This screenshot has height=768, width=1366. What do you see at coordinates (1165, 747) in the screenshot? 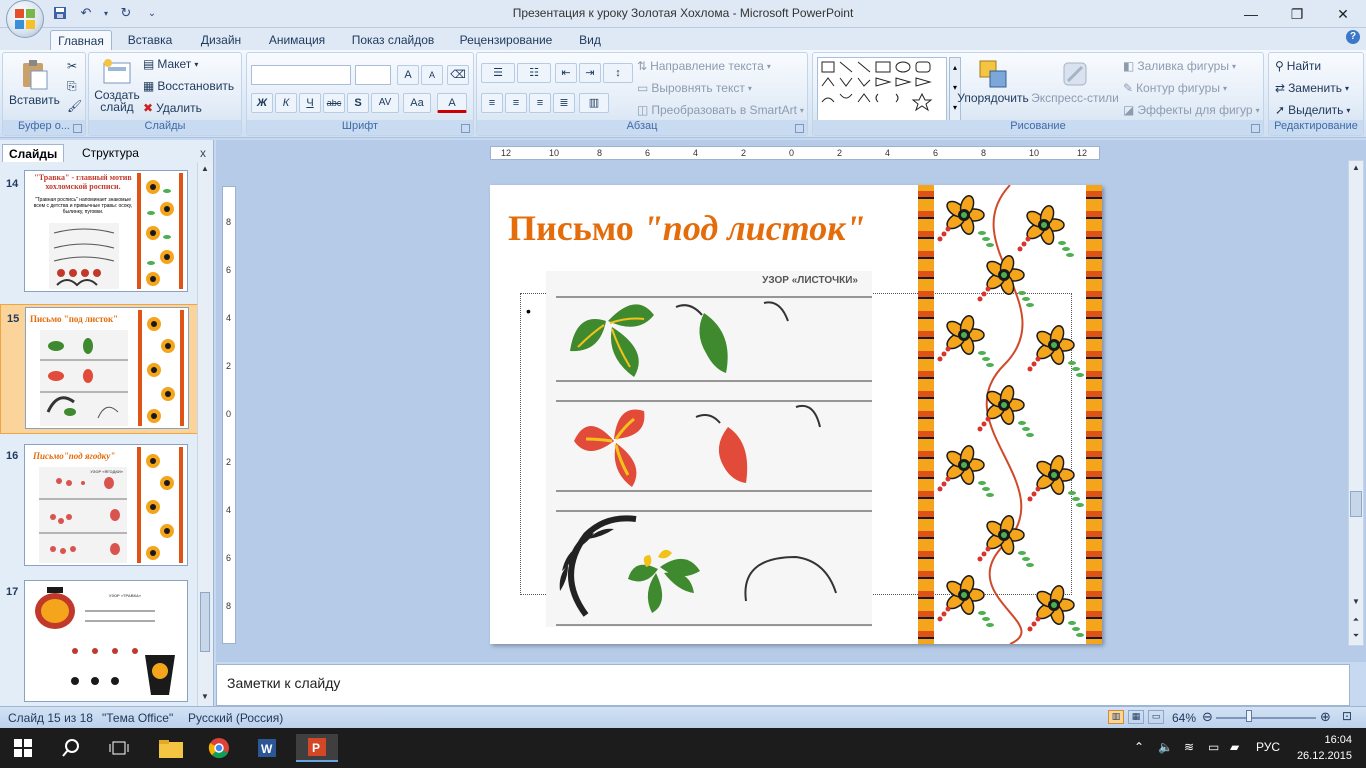
I see `volume-icon: 🔈` at bounding box center [1165, 747].